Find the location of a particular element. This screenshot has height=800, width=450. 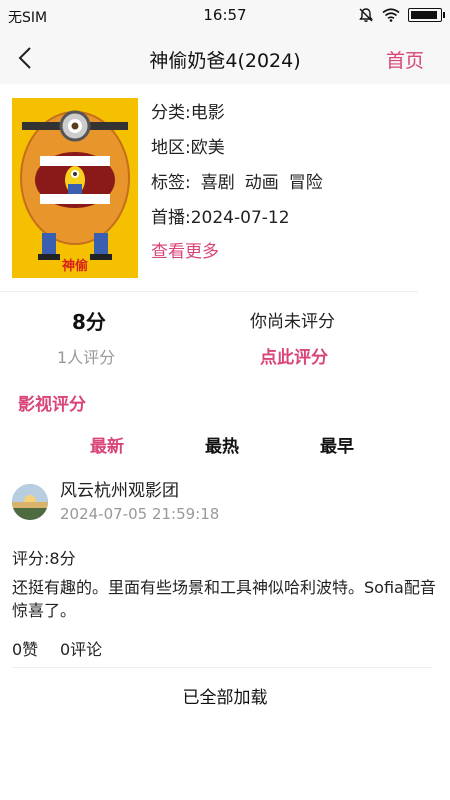

comment-button: 0评论 is located at coordinates (81, 648).